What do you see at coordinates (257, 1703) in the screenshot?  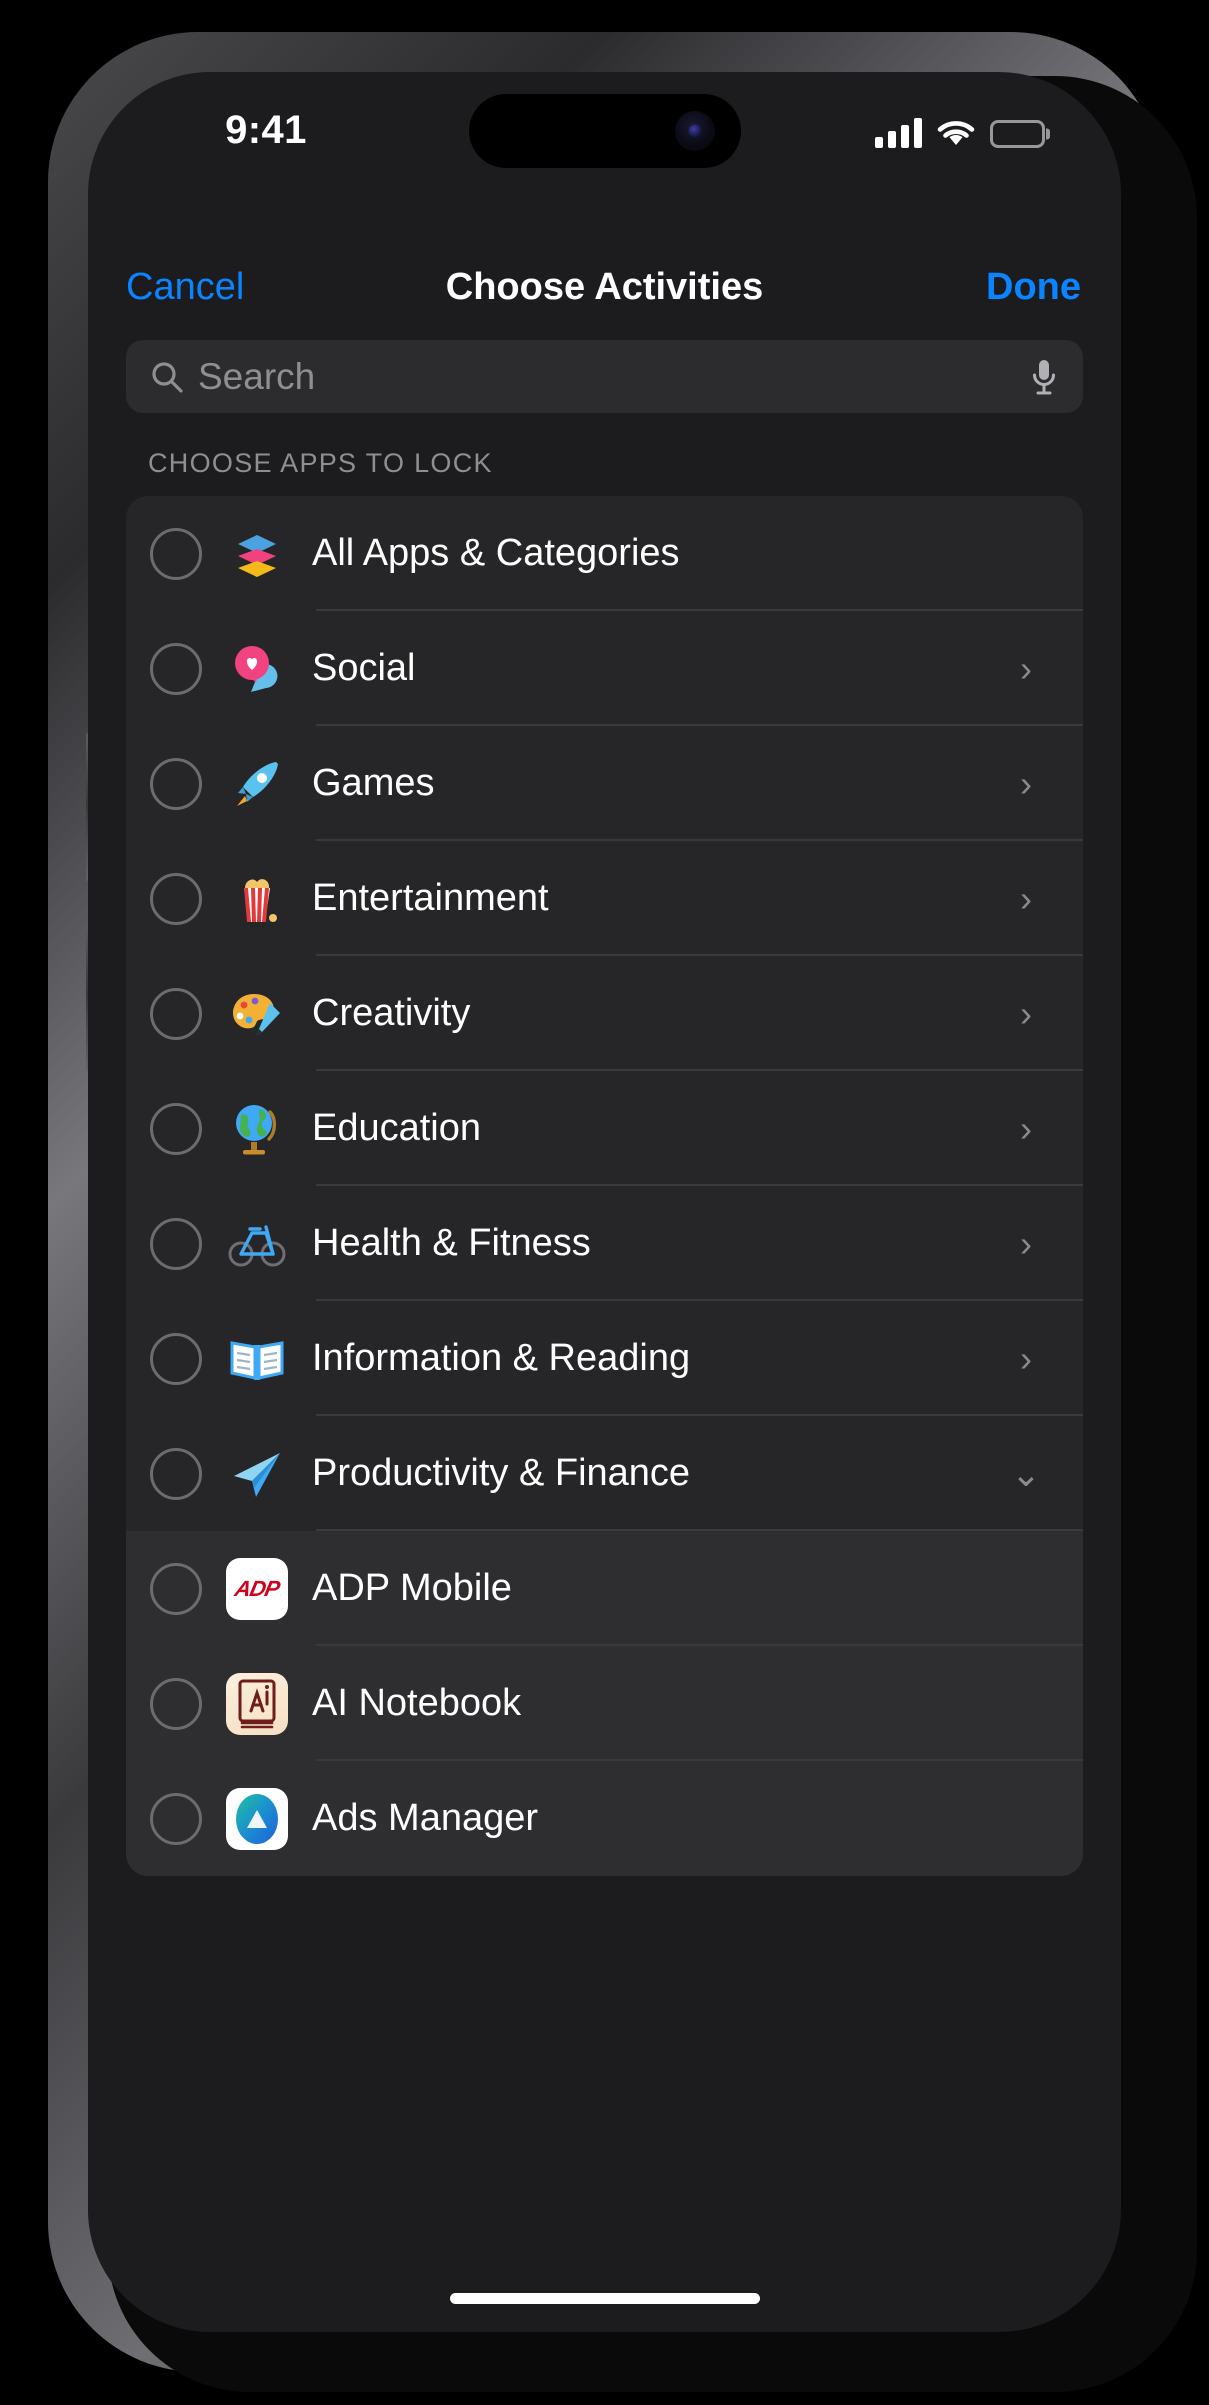 I see `ai-notebook-app-icon` at bounding box center [257, 1703].